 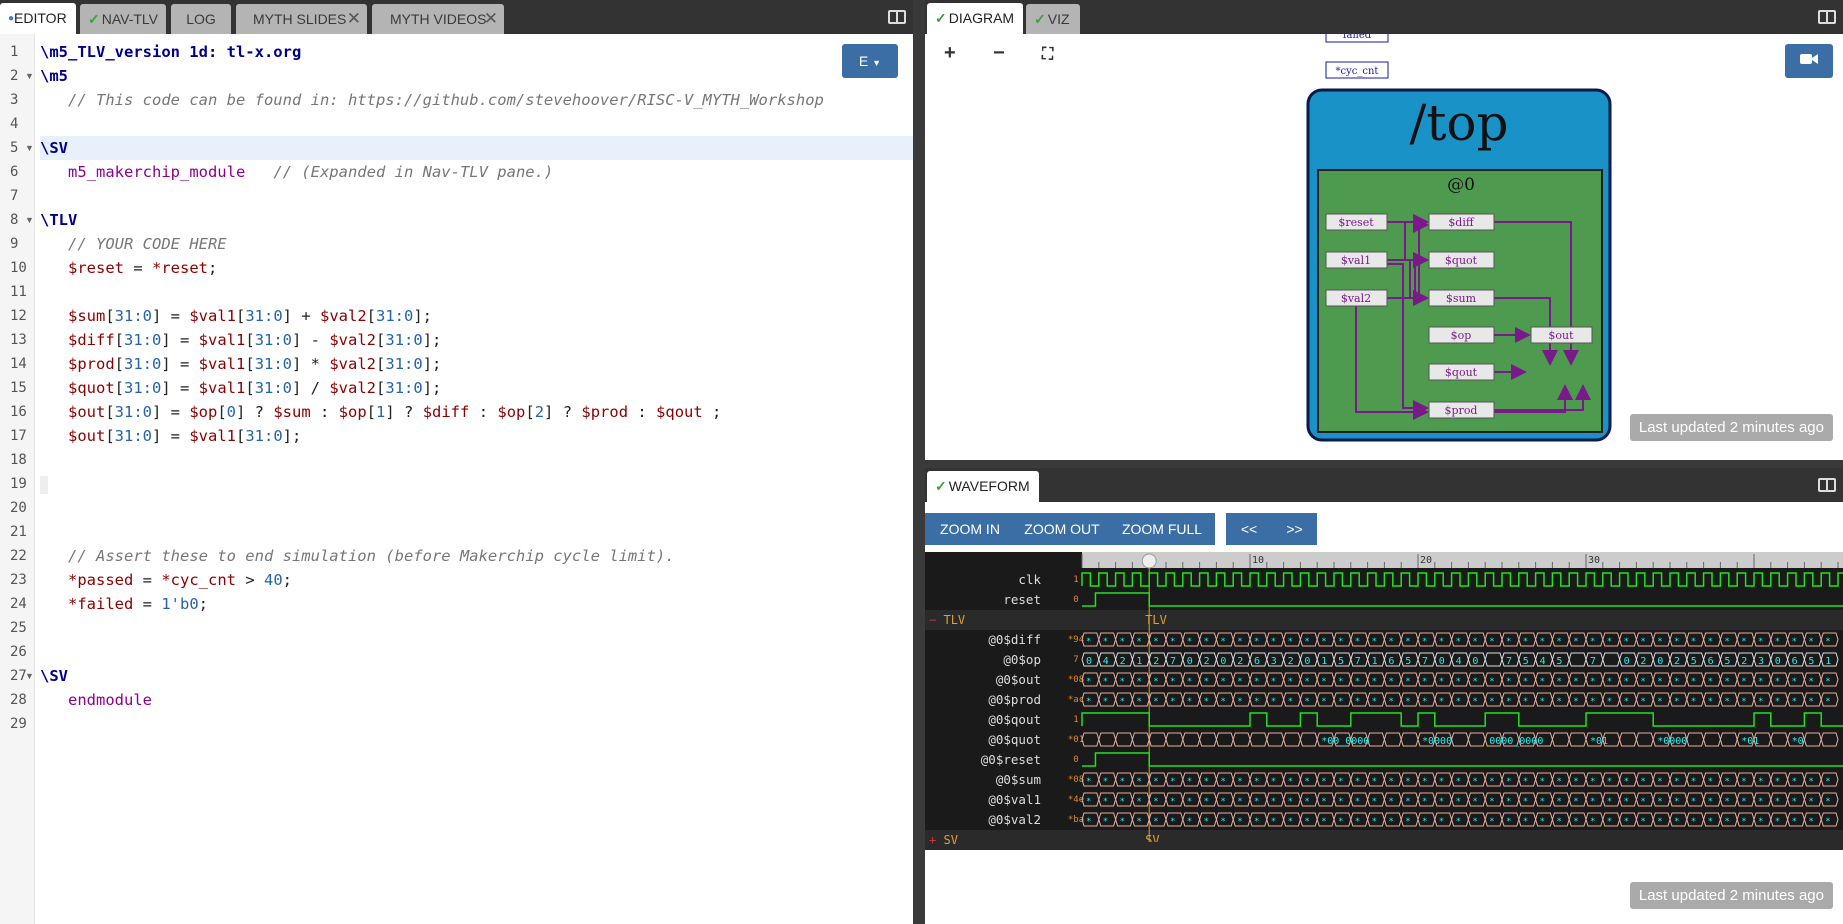 I want to click on zoom-out-button-label: ZOOM OUT, so click(x=1062, y=529).